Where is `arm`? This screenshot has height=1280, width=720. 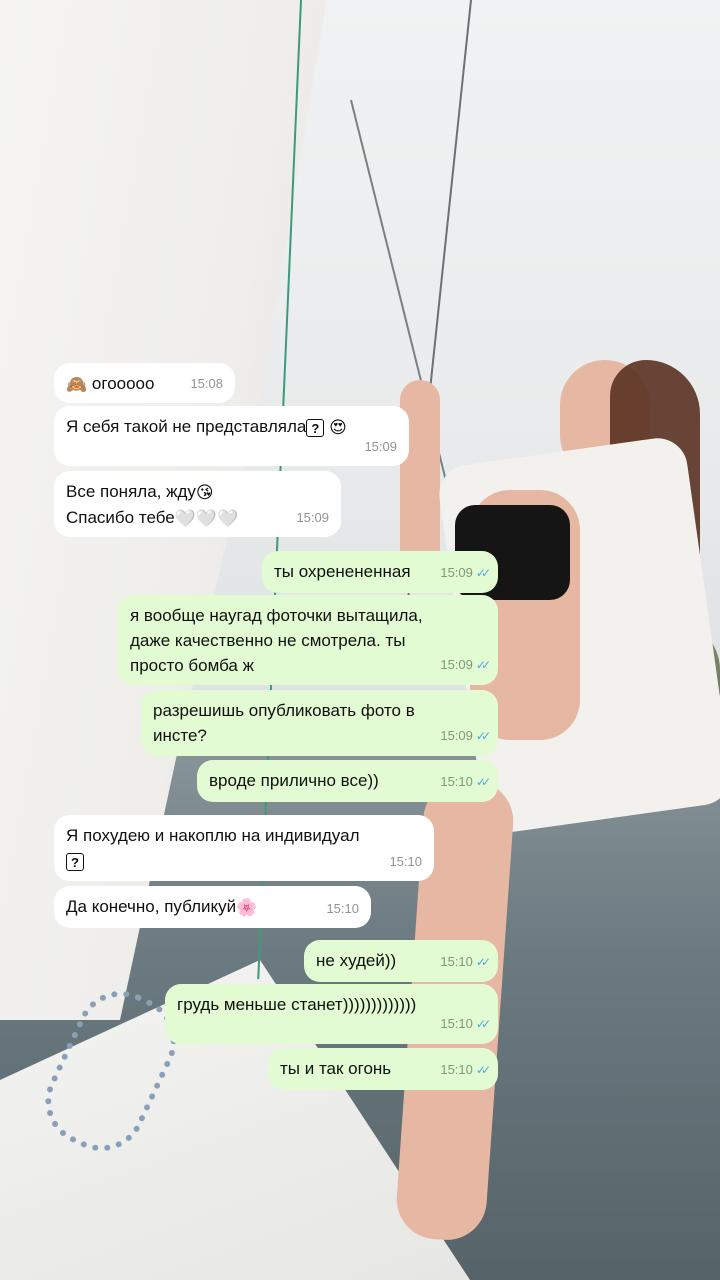
arm is located at coordinates (420, 480).